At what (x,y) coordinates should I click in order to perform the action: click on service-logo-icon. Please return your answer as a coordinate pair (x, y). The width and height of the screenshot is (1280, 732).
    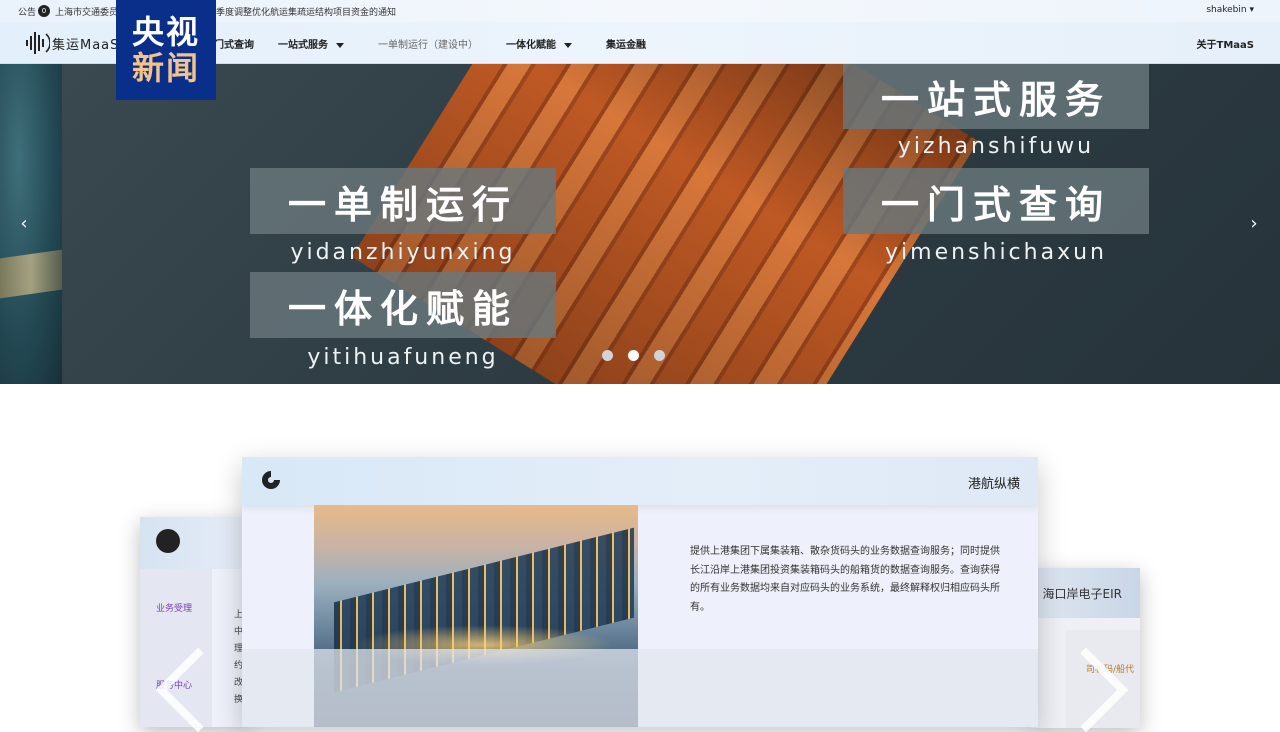
    Looking at the image, I should click on (168, 541).